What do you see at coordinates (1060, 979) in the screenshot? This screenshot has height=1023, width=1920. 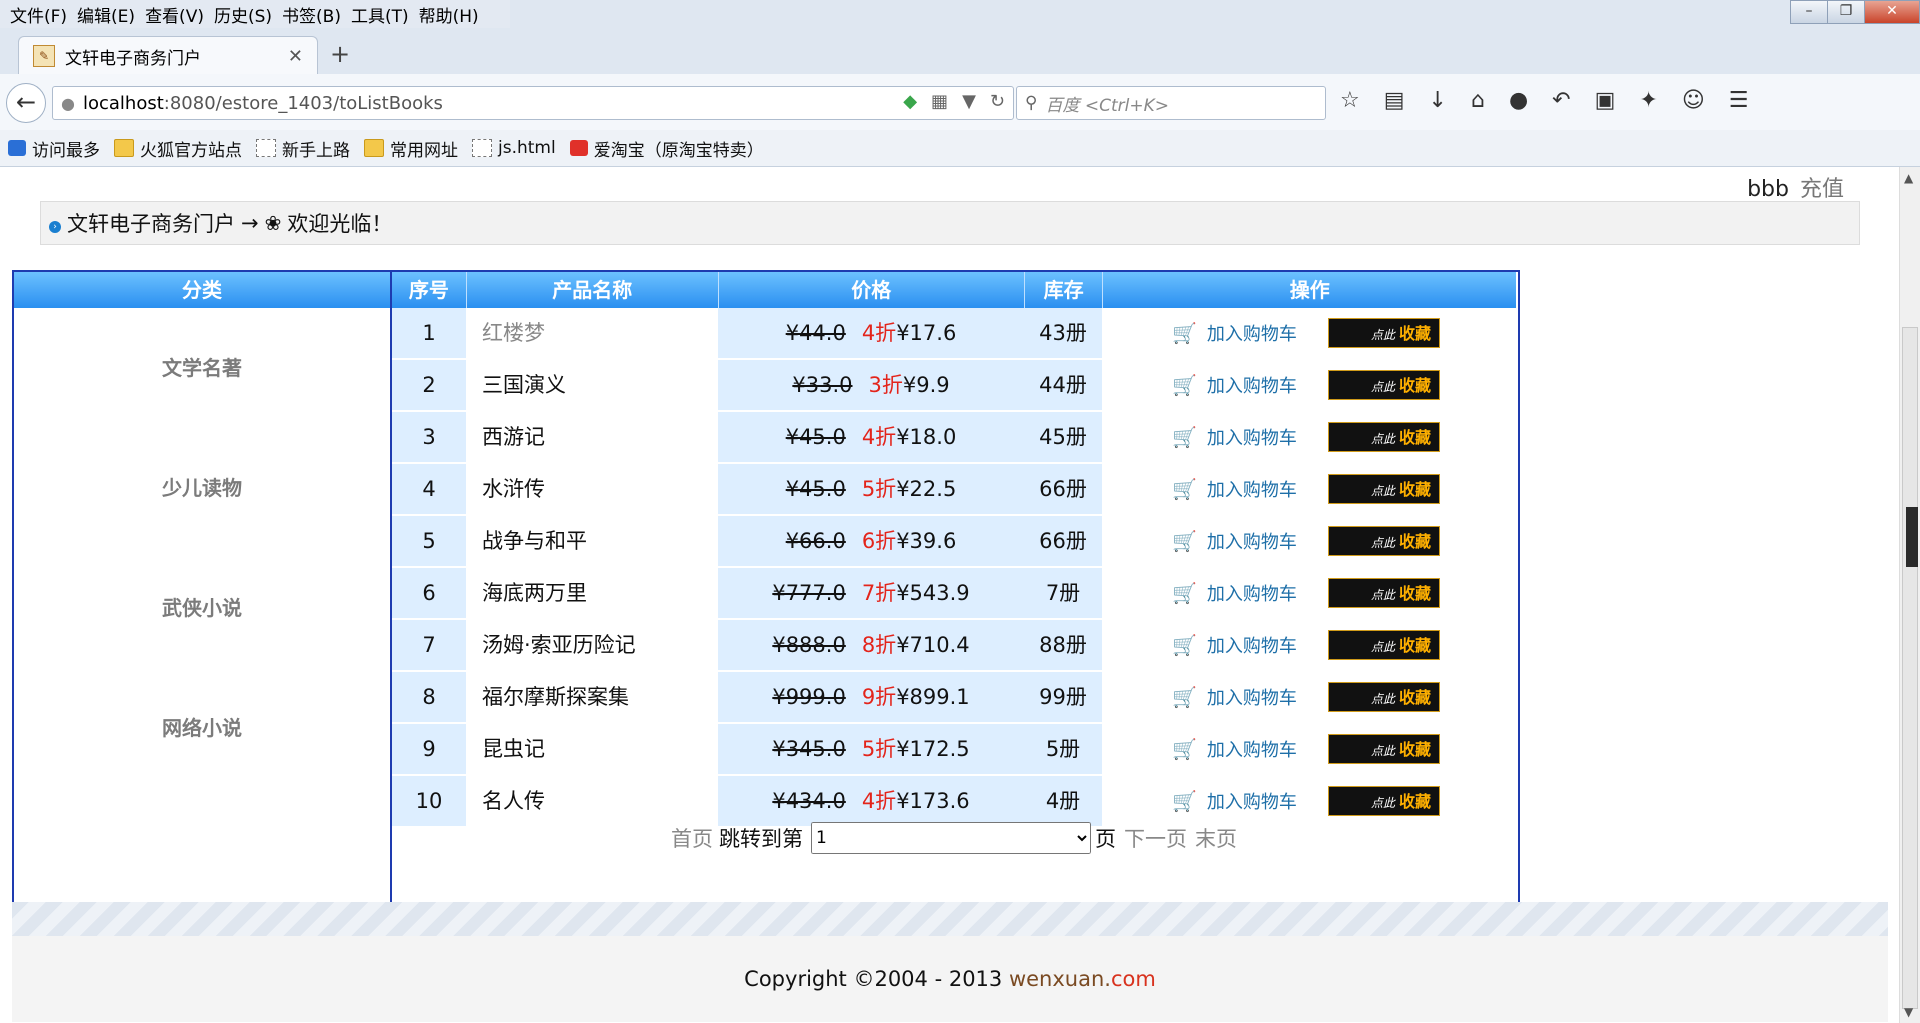 I see `footer-site: wenxuan.` at bounding box center [1060, 979].